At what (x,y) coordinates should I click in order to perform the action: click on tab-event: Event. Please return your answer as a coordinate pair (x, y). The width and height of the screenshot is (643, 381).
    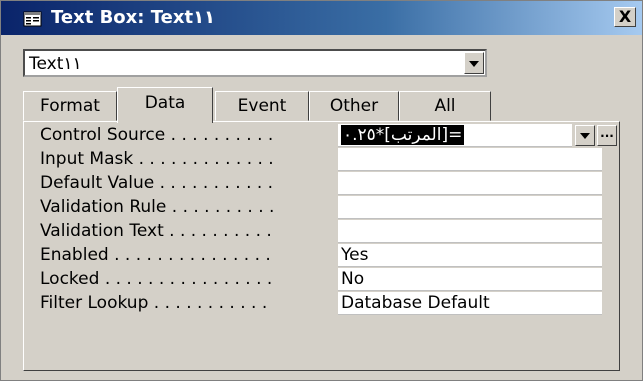
    Looking at the image, I should click on (262, 106).